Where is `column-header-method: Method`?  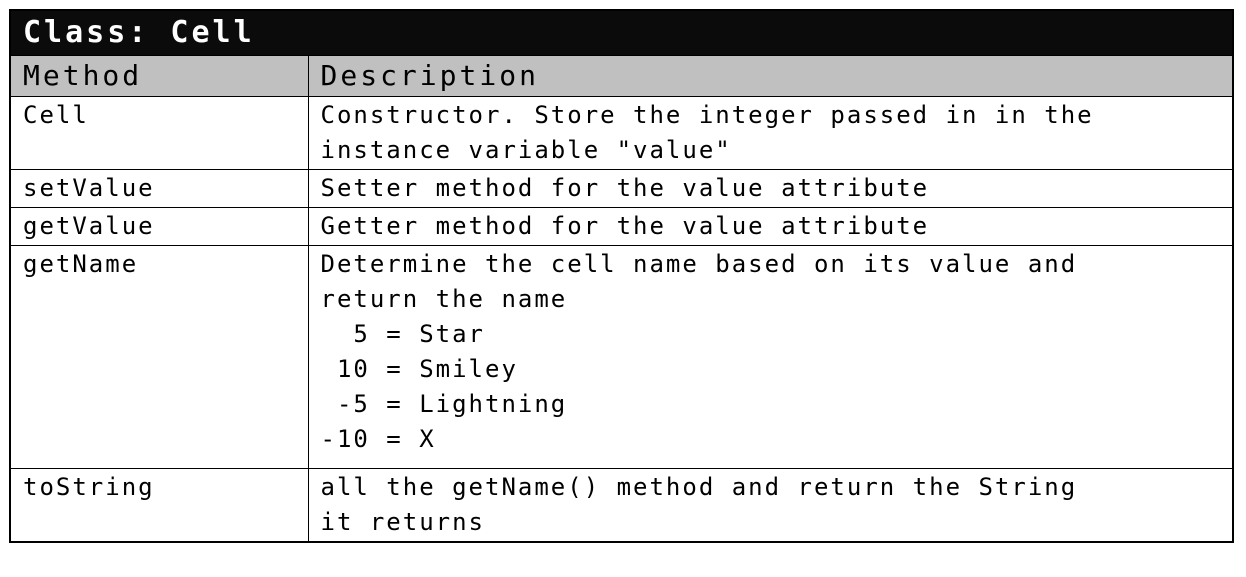 column-header-method: Method is located at coordinates (159, 76).